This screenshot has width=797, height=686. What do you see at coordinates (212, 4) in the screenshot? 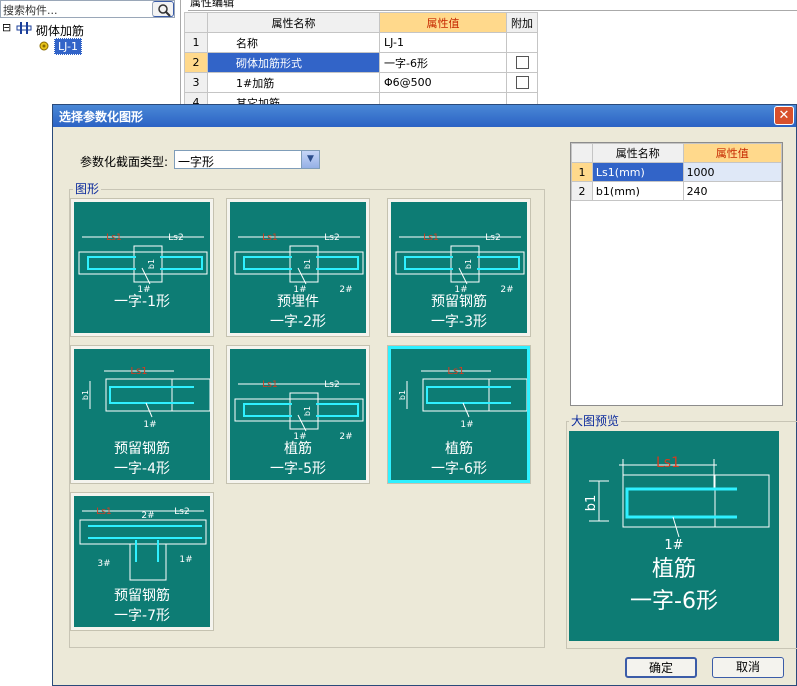
I see `panel-title: 属性编辑` at bounding box center [212, 4].